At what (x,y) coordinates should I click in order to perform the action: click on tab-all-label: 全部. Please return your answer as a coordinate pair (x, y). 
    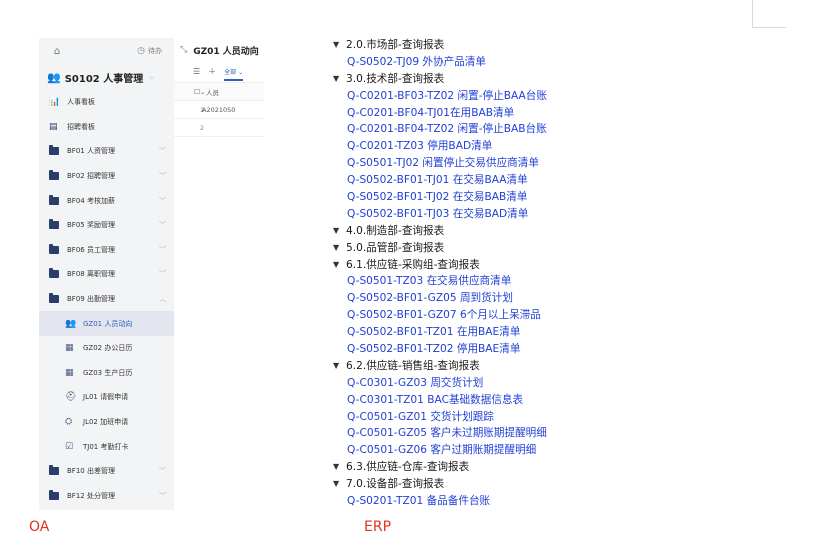
    Looking at the image, I should click on (230, 72).